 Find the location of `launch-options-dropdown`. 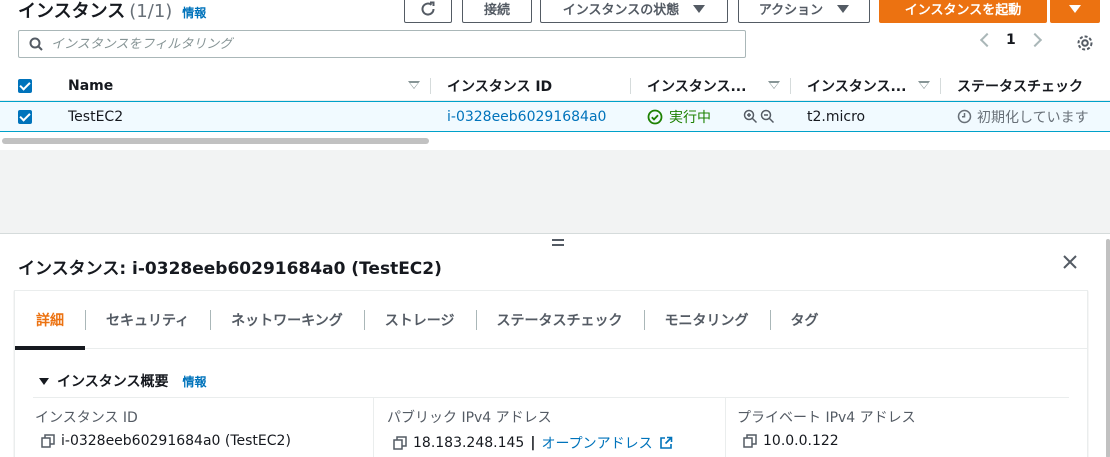

launch-options-dropdown is located at coordinates (1075, 11).